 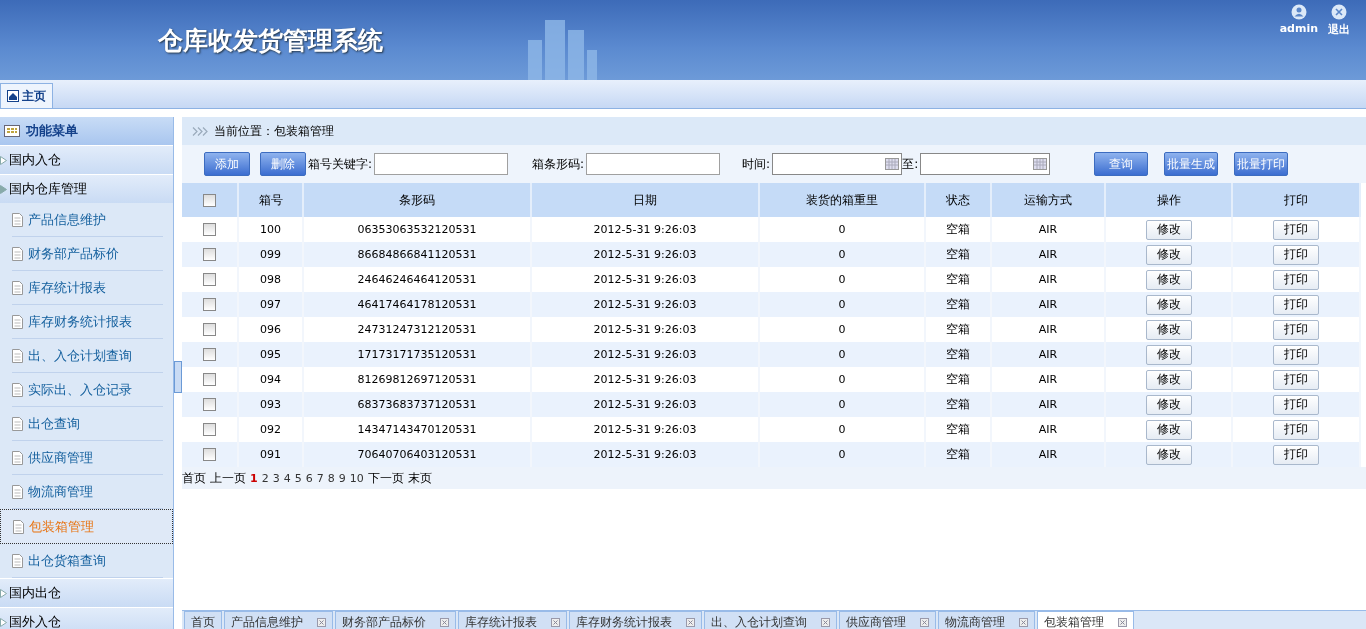 What do you see at coordinates (837, 164) in the screenshot?
I see `start-date-field` at bounding box center [837, 164].